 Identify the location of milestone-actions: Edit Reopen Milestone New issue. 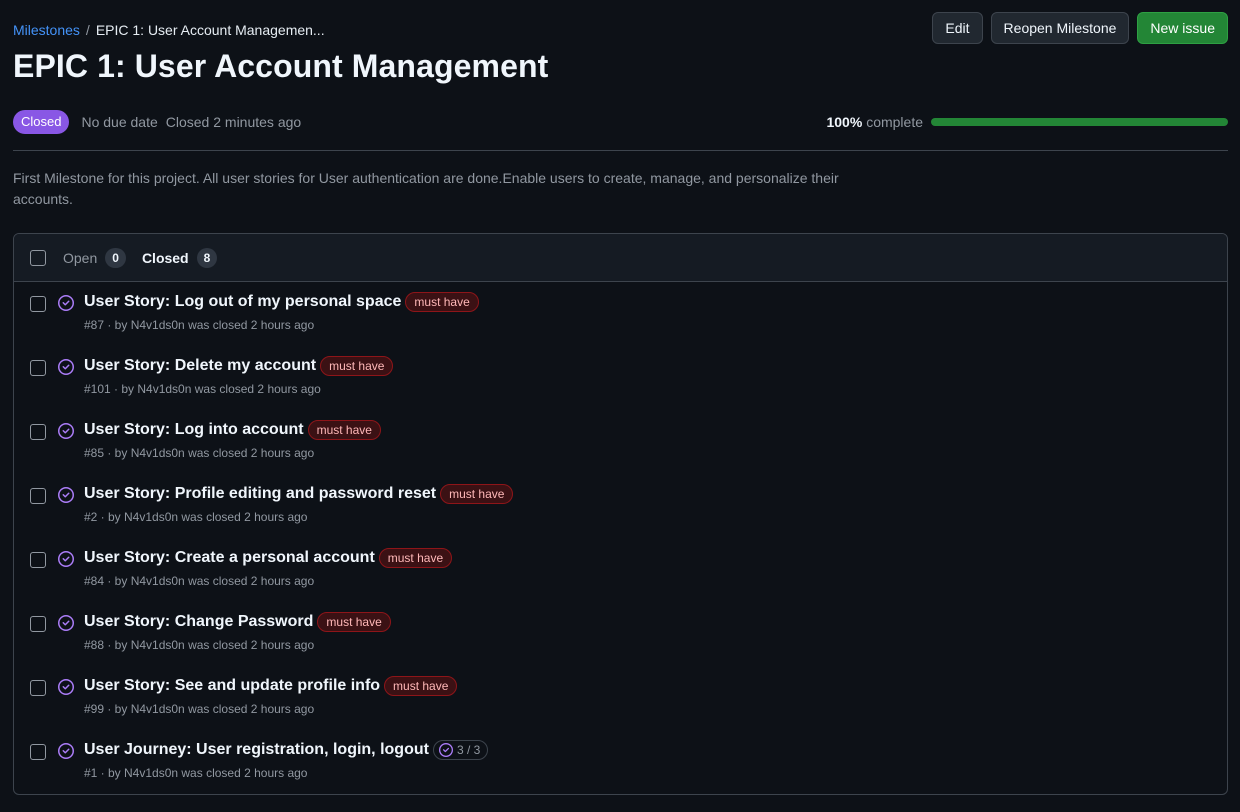
(1080, 28).